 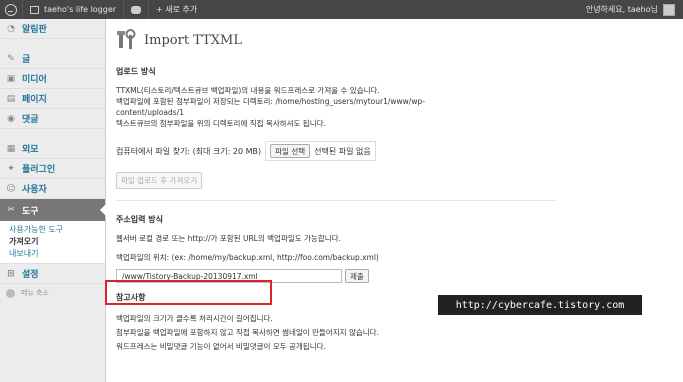 What do you see at coordinates (10, 293) in the screenshot?
I see `collapse-icon` at bounding box center [10, 293].